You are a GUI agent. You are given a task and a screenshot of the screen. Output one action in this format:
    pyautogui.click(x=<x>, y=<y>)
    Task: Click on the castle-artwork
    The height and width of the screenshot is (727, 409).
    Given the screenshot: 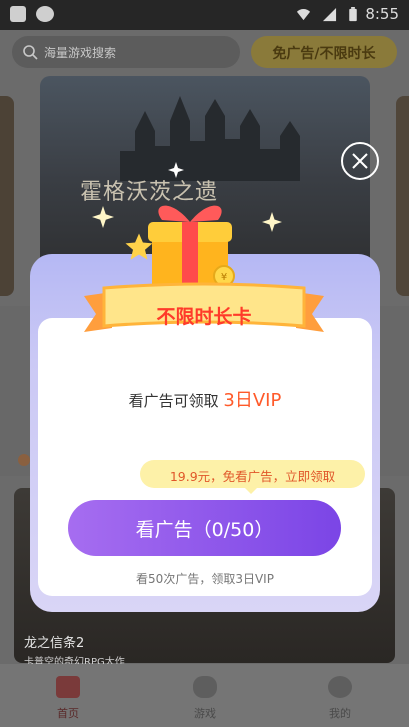 What is the action you would take?
    pyautogui.click(x=210, y=138)
    